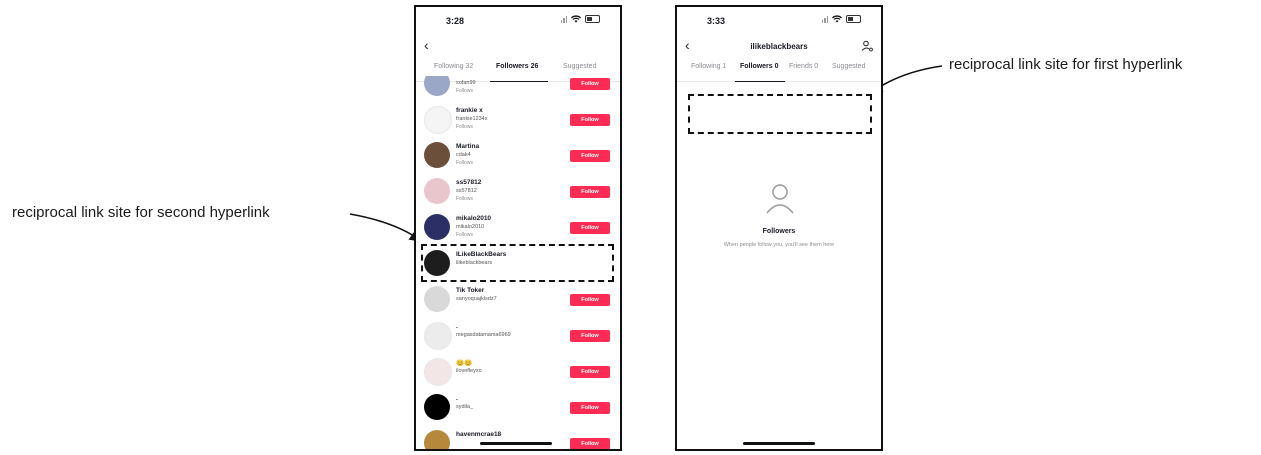  What do you see at coordinates (464, 363) in the screenshot?
I see `username: 😊😊` at bounding box center [464, 363].